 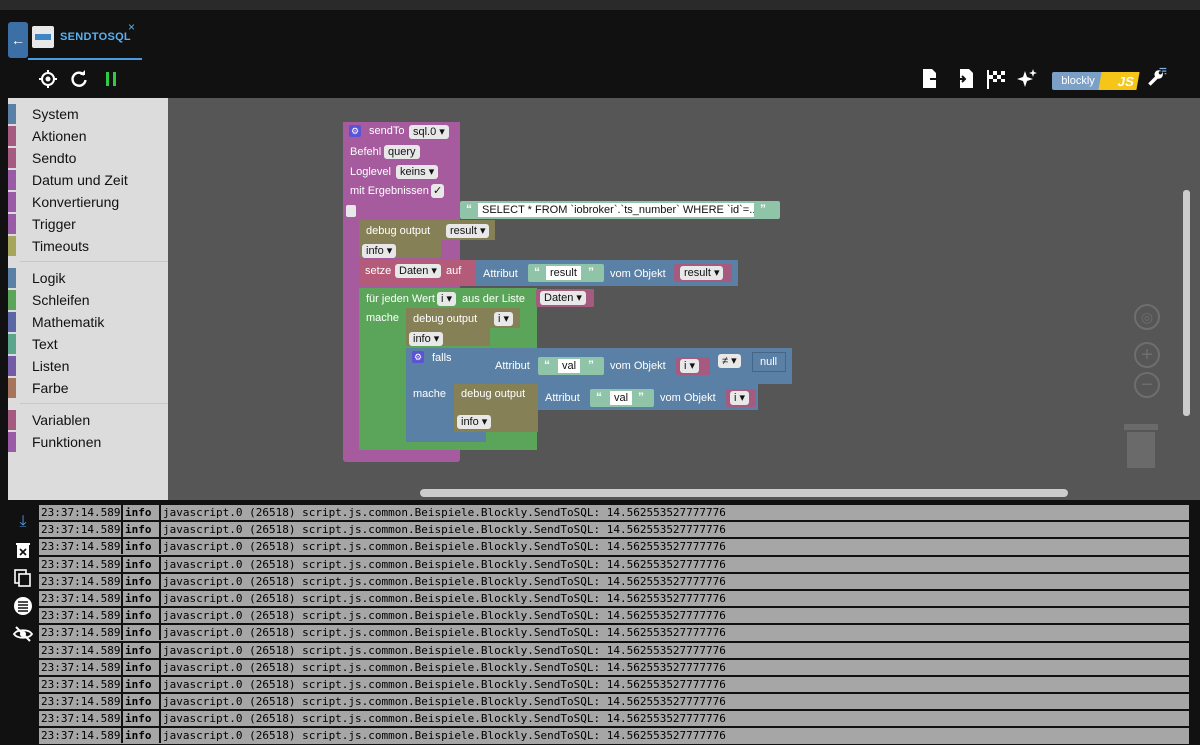 I want to click on zoom-out-icon: −, so click(x=1147, y=385).